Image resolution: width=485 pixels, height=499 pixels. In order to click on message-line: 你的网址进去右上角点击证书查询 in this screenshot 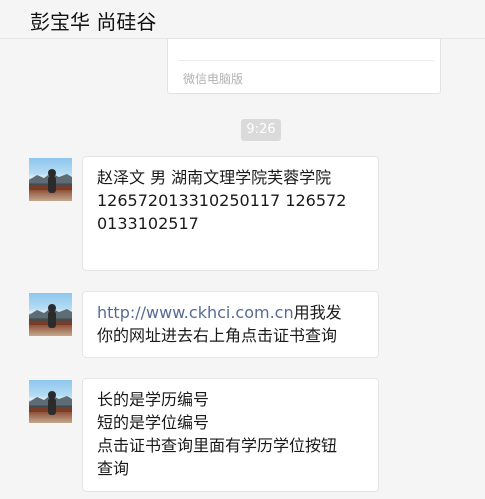, I will do `click(217, 335)`.